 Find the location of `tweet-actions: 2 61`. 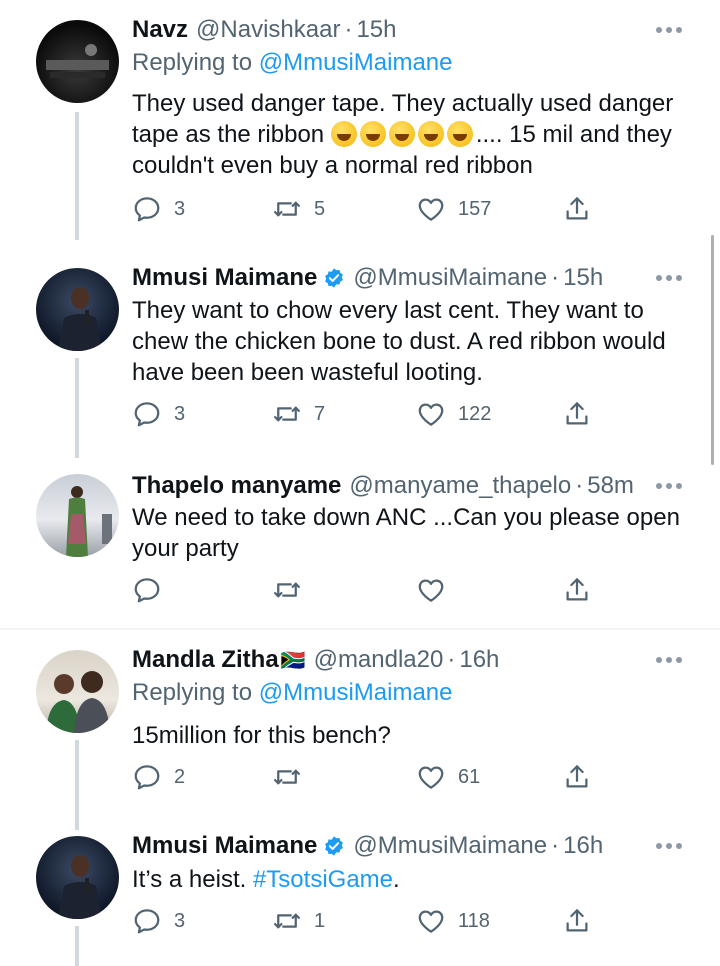

tweet-actions: 2 61 is located at coordinates (372, 777).